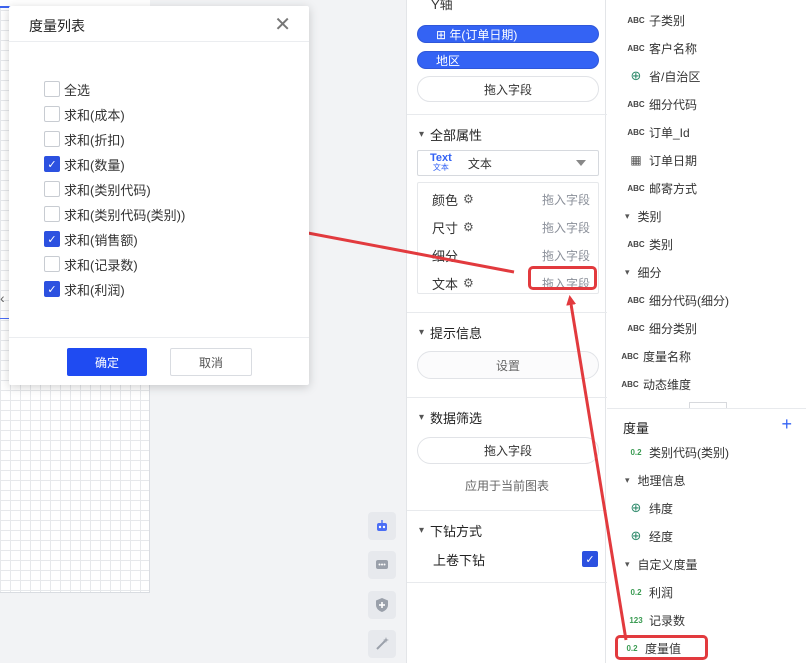  Describe the element at coordinates (382, 605) in the screenshot. I see `shield-icon` at that location.